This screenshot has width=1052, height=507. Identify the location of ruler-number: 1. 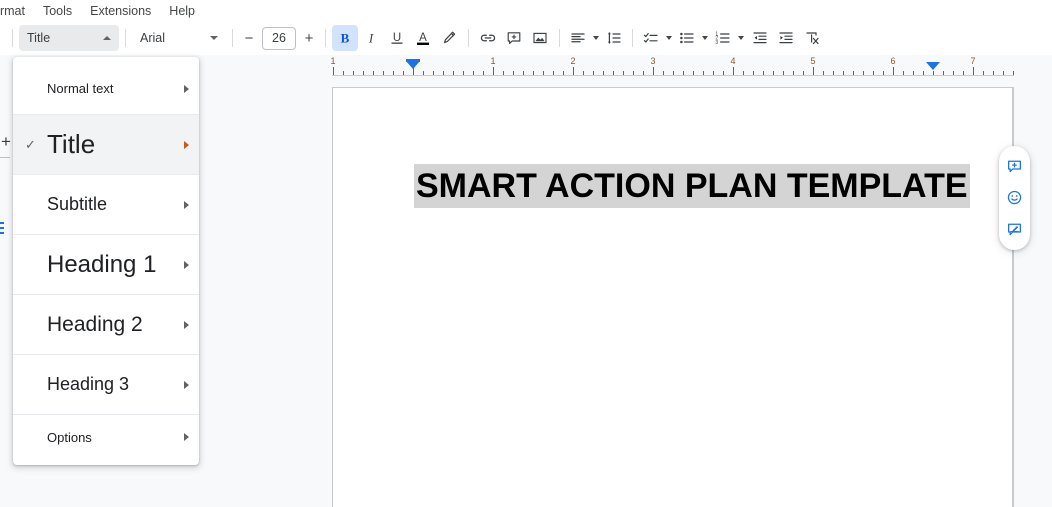
(493, 61).